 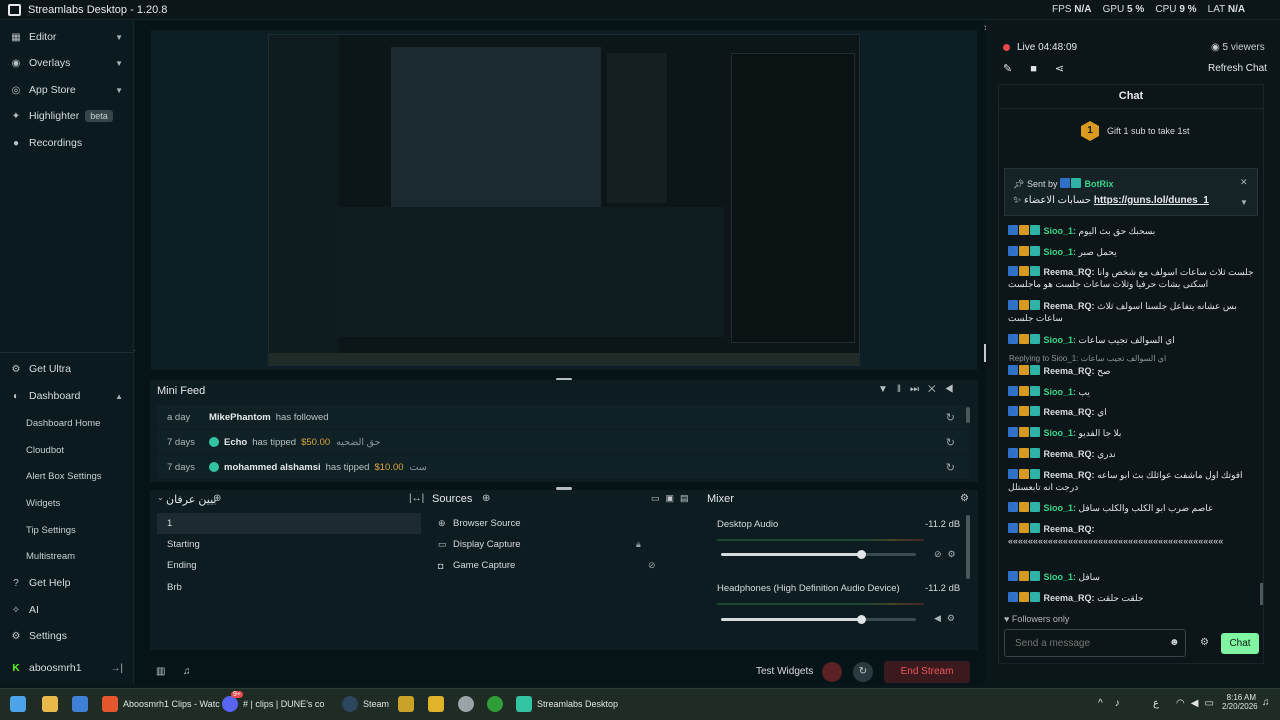 I want to click on lock-icon: 🔒︎, so click(x=638, y=544).